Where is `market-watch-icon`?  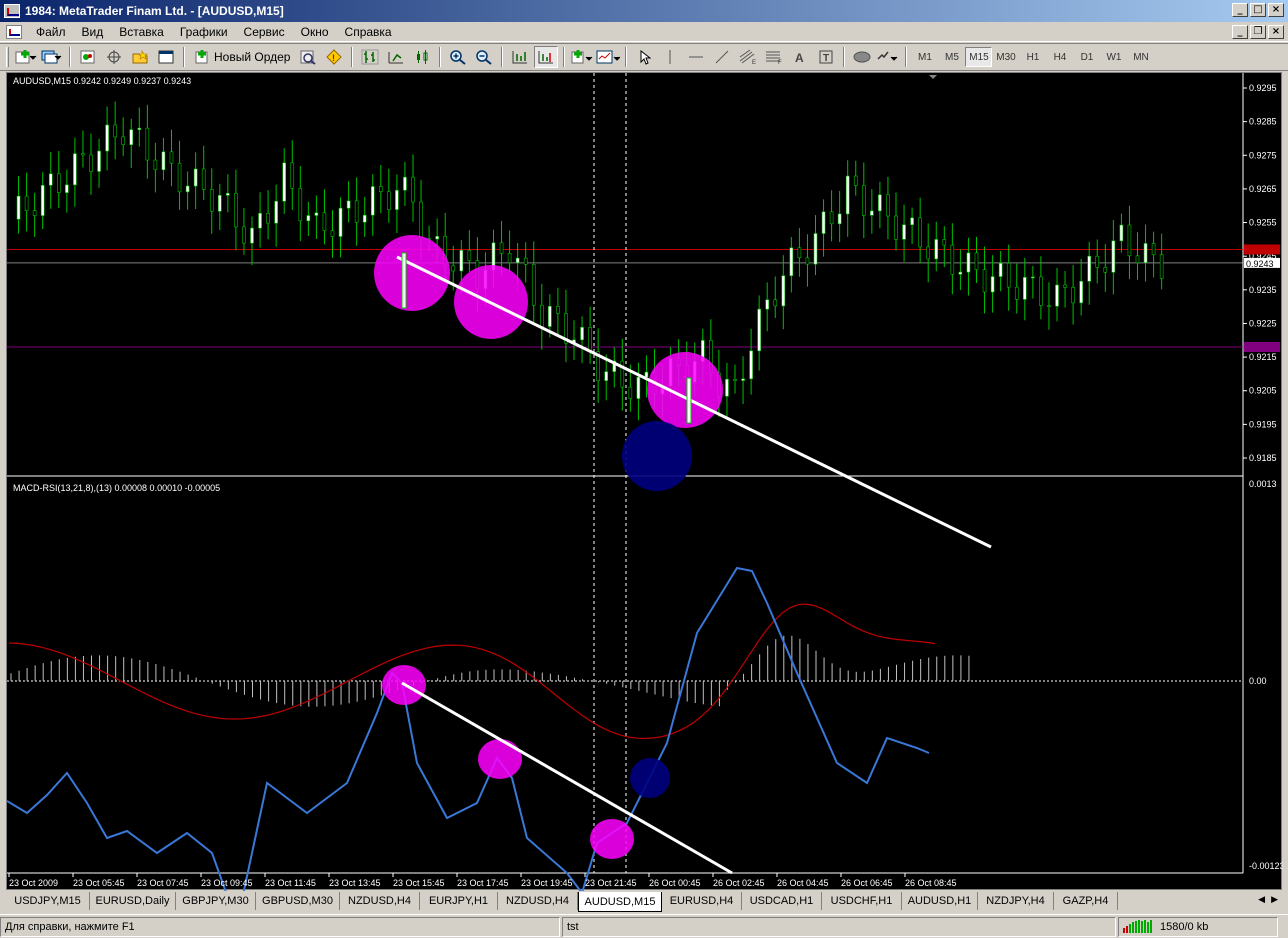
market-watch-icon is located at coordinates (88, 57).